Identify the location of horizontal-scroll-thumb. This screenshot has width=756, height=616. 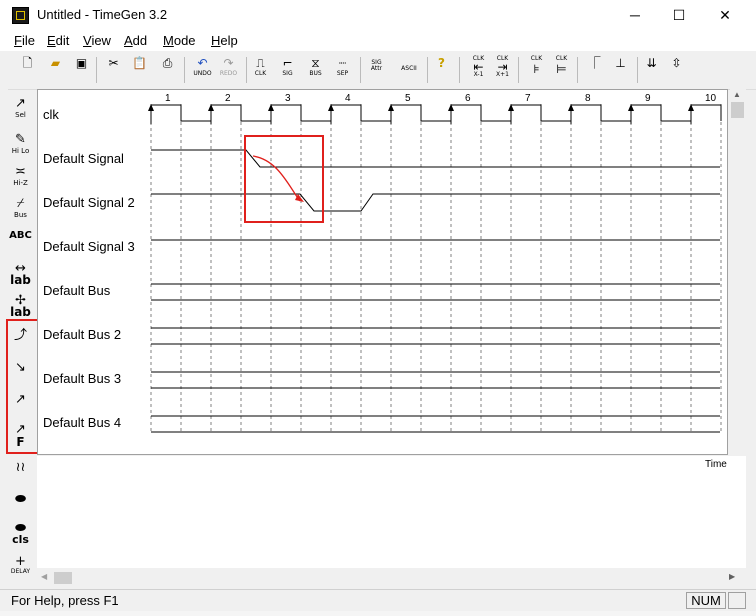
(63, 578).